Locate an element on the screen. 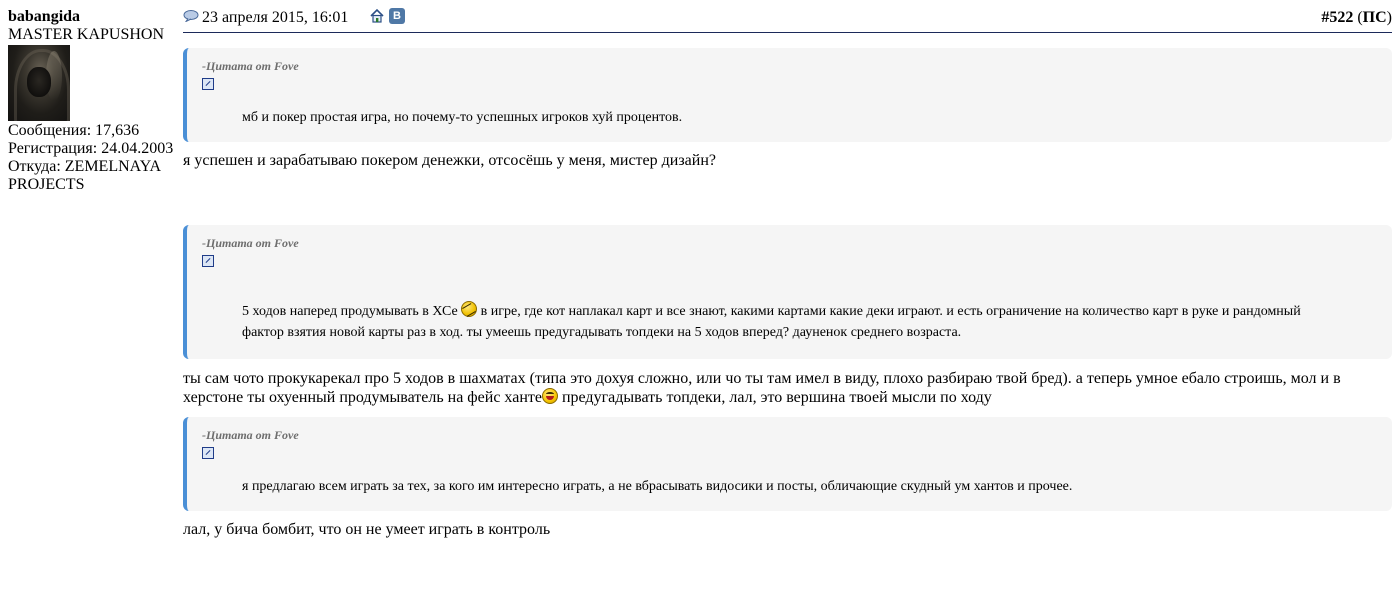 This screenshot has width=1400, height=597. ps-link: ПС is located at coordinates (1375, 17).